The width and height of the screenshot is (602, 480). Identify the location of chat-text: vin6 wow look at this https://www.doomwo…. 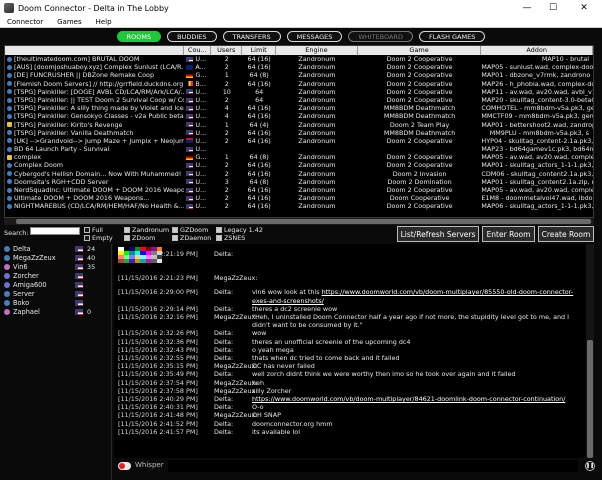
(413, 296).